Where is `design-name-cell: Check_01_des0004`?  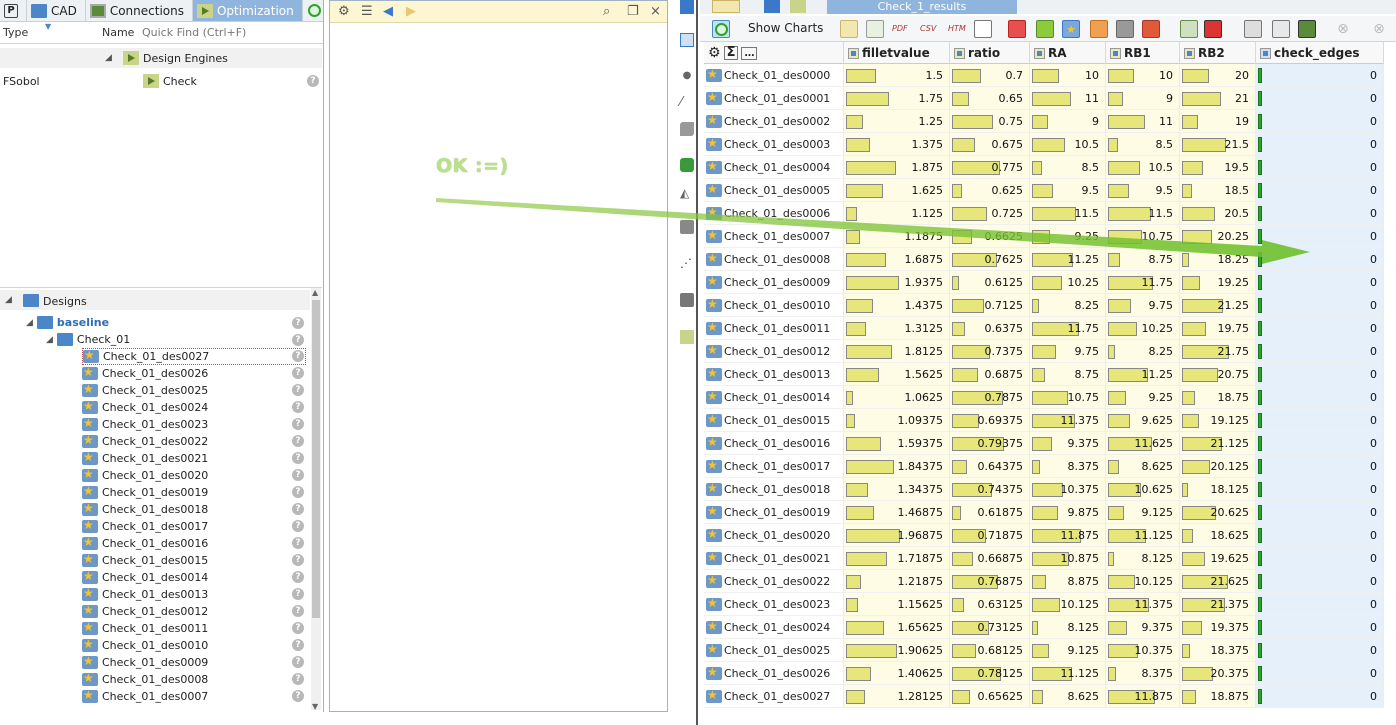 design-name-cell: Check_01_des0004 is located at coordinates (774, 167).